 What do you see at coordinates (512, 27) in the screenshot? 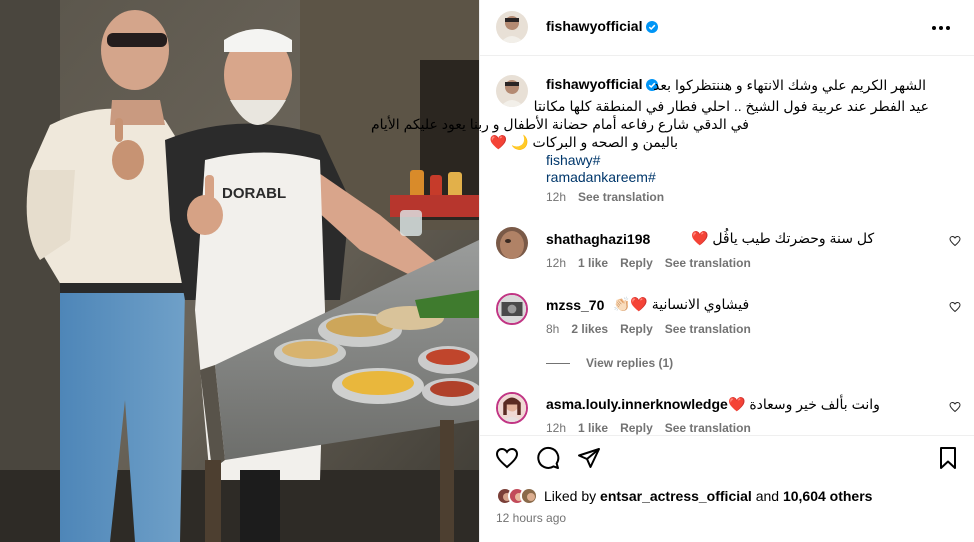
I see `author-avatar` at bounding box center [512, 27].